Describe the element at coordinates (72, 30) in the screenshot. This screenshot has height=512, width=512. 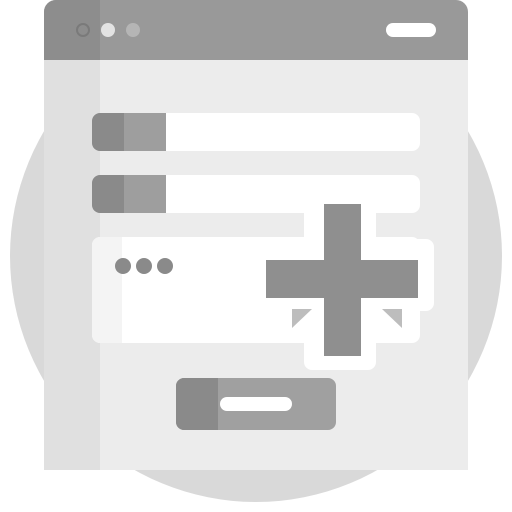
I see `titlebar-shadow` at that location.